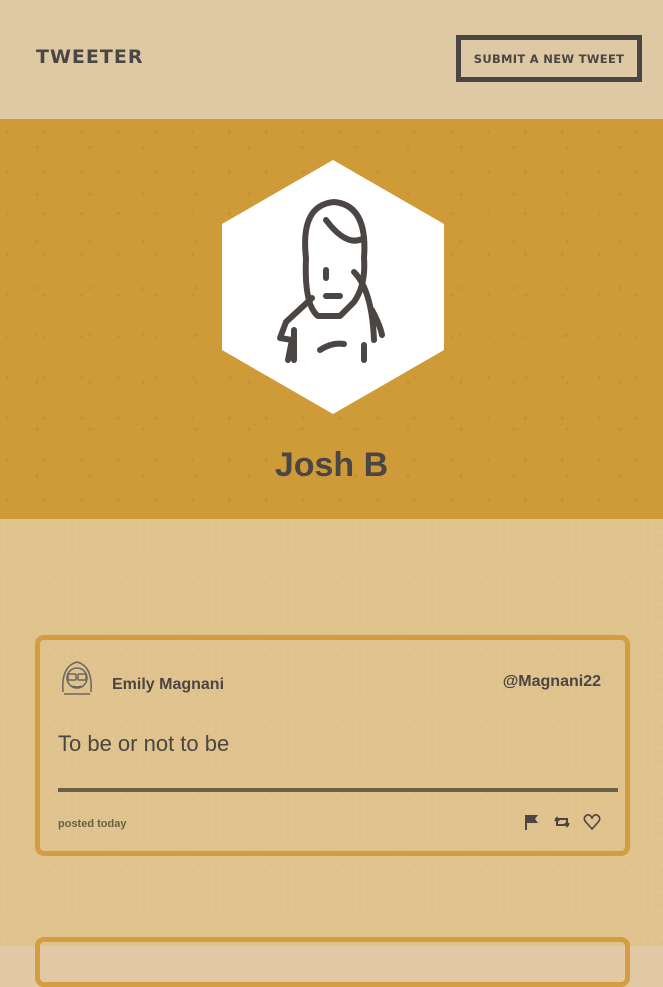  I want to click on flag-icon, so click(532, 822).